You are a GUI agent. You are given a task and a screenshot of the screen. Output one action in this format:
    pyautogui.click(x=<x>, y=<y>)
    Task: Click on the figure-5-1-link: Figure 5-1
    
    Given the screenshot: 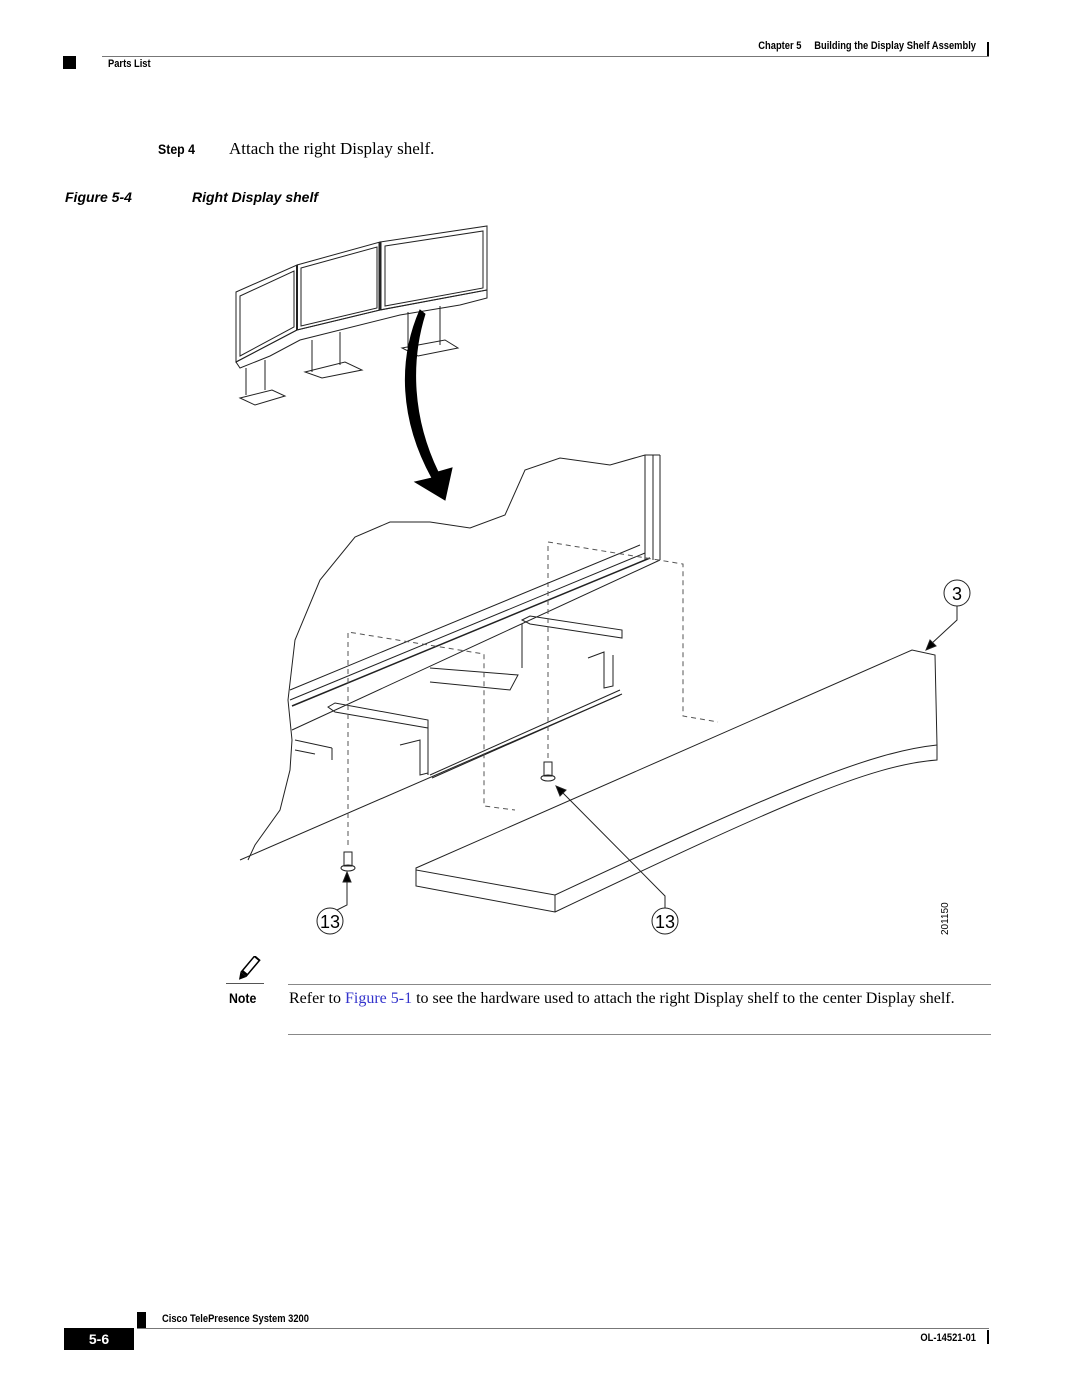 What is the action you would take?
    pyautogui.click(x=378, y=998)
    